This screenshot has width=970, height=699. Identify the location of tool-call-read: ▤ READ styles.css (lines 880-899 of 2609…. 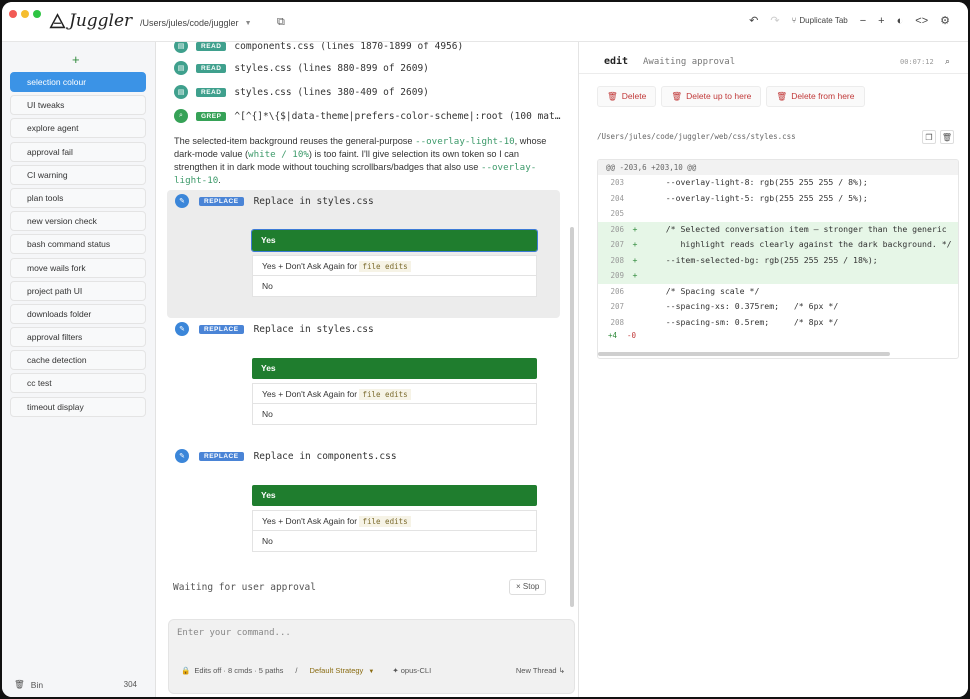
(301, 68).